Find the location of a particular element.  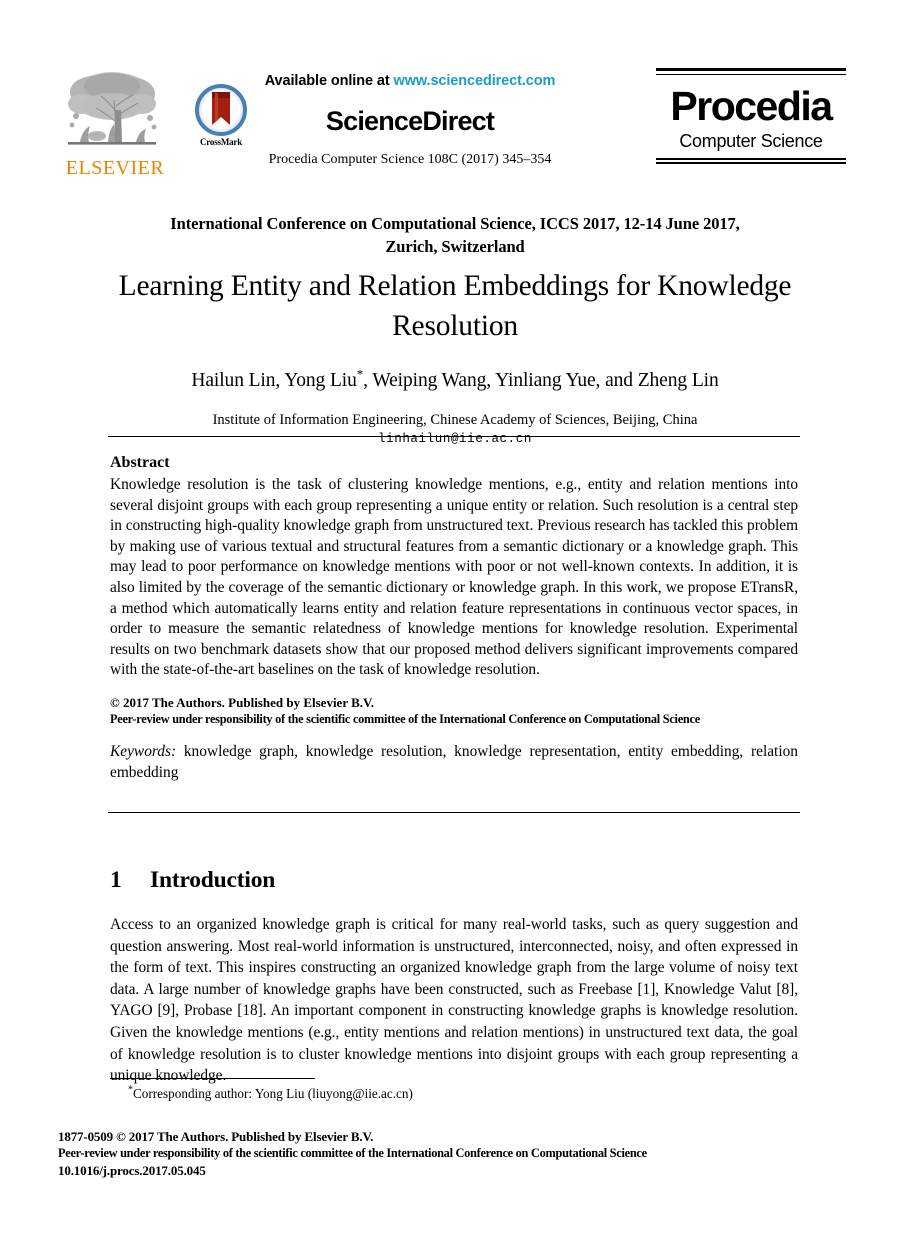

crossmark-icon is located at coordinates (221, 110).